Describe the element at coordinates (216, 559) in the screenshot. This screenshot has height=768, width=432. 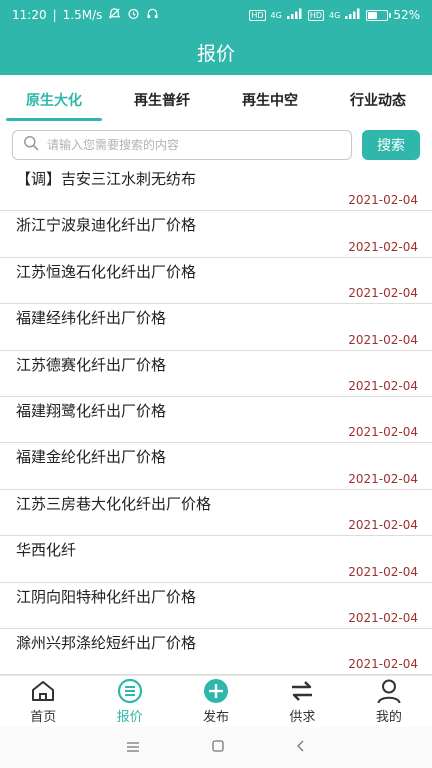
I see `list-item: 华西化纤 2021-02-04` at that location.